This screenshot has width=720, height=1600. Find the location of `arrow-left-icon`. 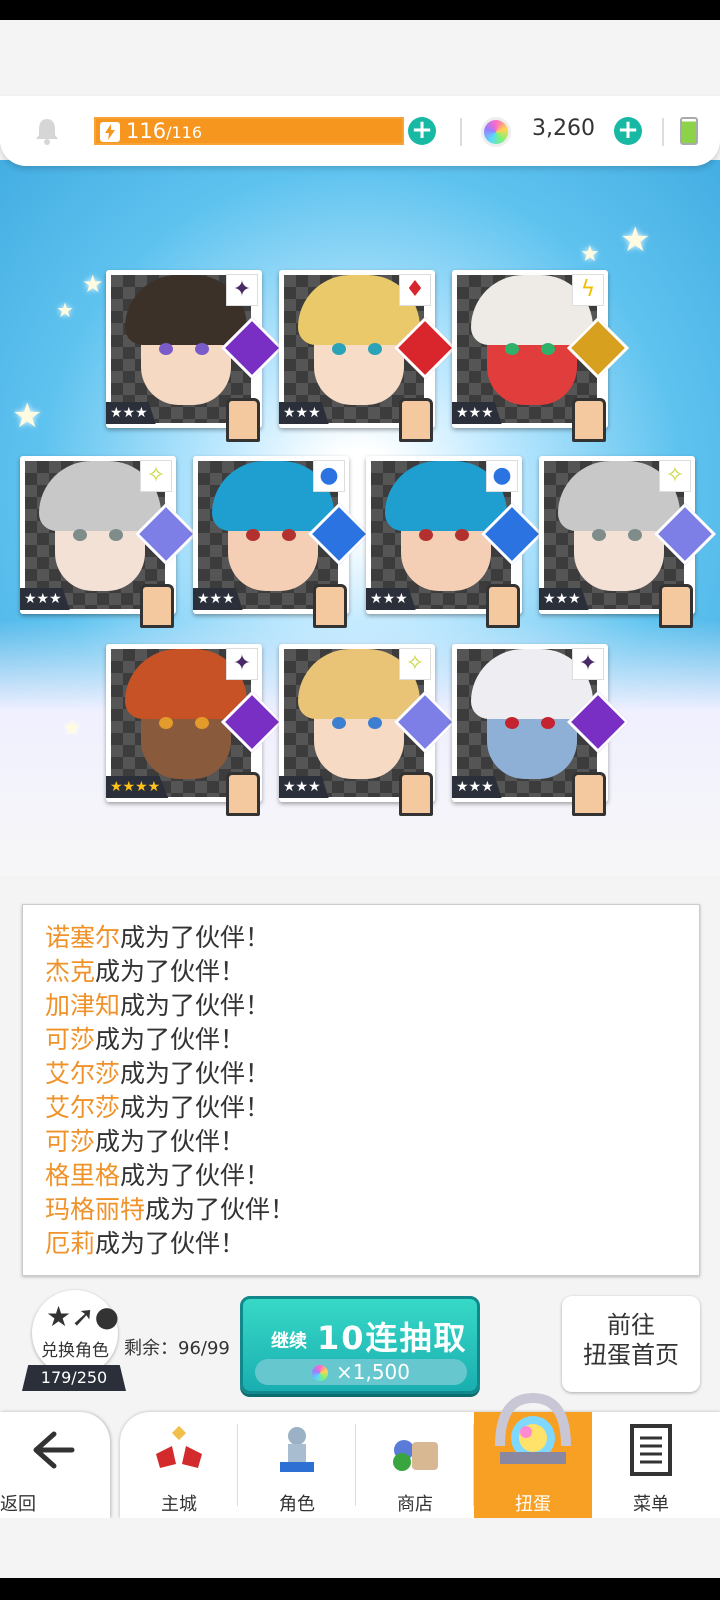

arrow-left-icon is located at coordinates (54, 1450).